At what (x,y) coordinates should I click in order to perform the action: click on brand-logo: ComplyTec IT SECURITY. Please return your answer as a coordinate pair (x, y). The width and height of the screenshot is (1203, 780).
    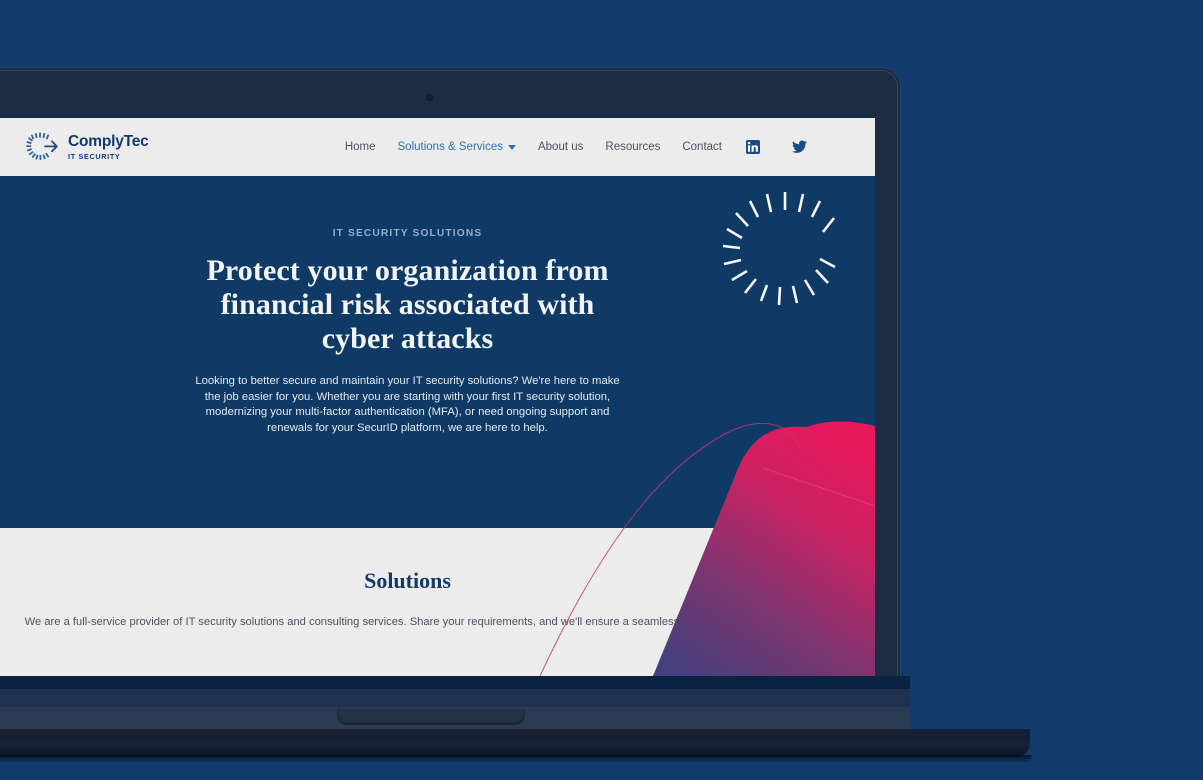
    Looking at the image, I should click on (87, 147).